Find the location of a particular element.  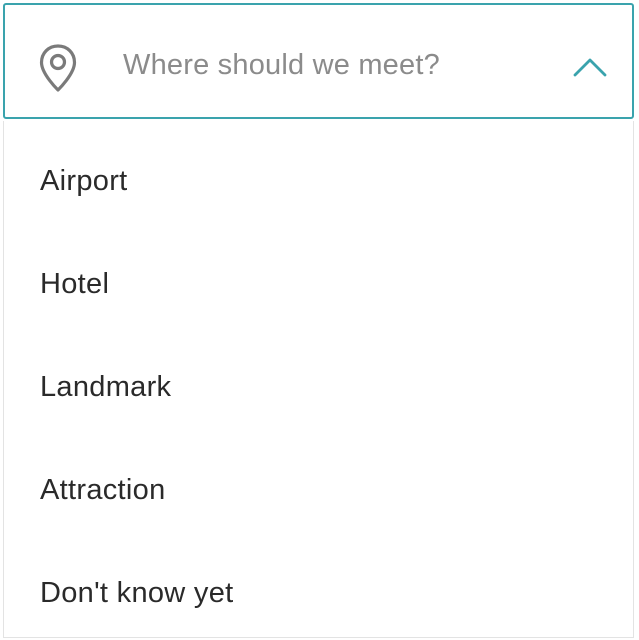

search-placeholder: Where should we meet? is located at coordinates (281, 65).